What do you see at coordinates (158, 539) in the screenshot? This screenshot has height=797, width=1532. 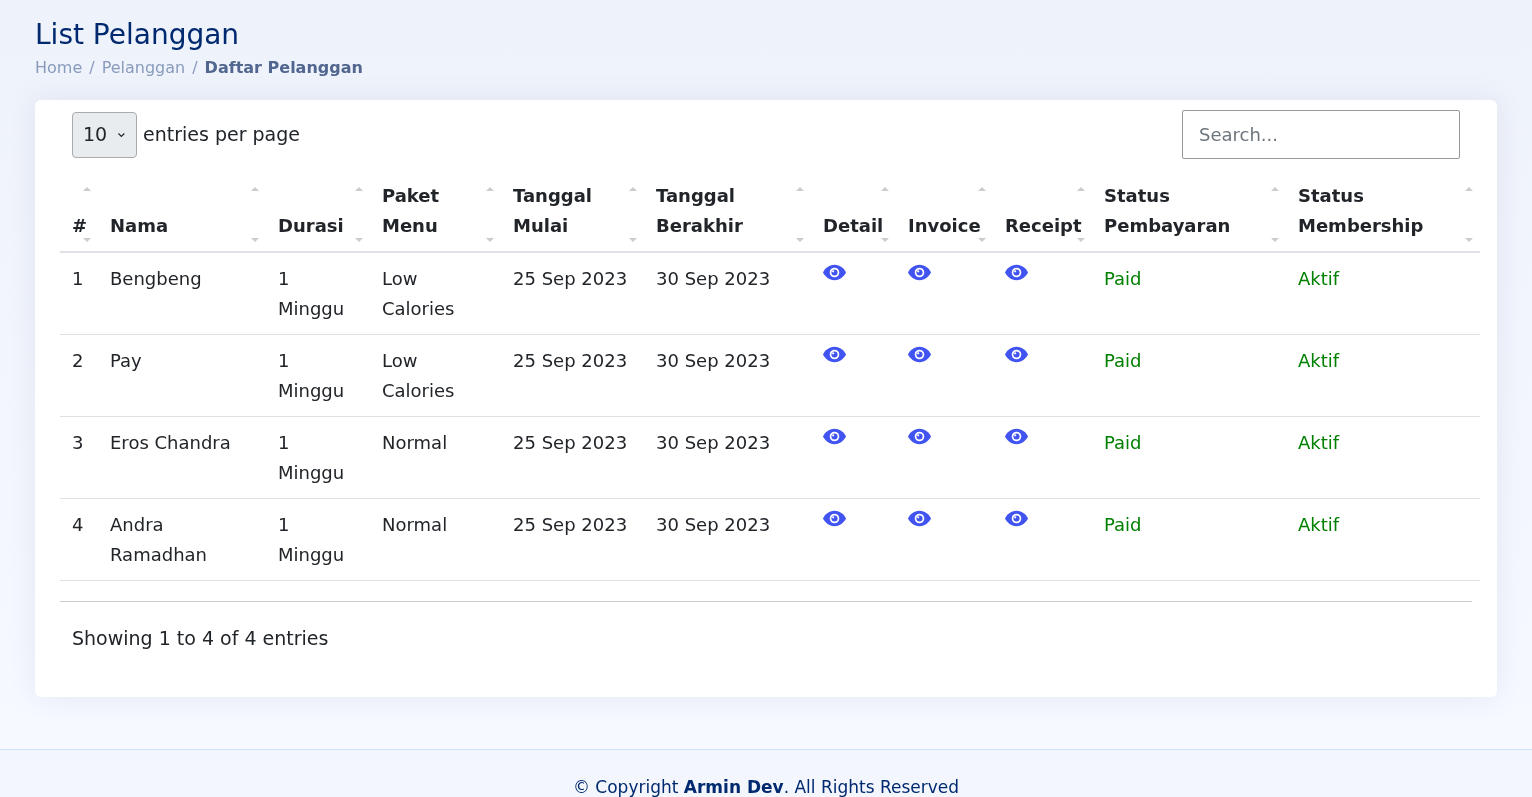 I see `table-cell: Andra Ramadhan` at bounding box center [158, 539].